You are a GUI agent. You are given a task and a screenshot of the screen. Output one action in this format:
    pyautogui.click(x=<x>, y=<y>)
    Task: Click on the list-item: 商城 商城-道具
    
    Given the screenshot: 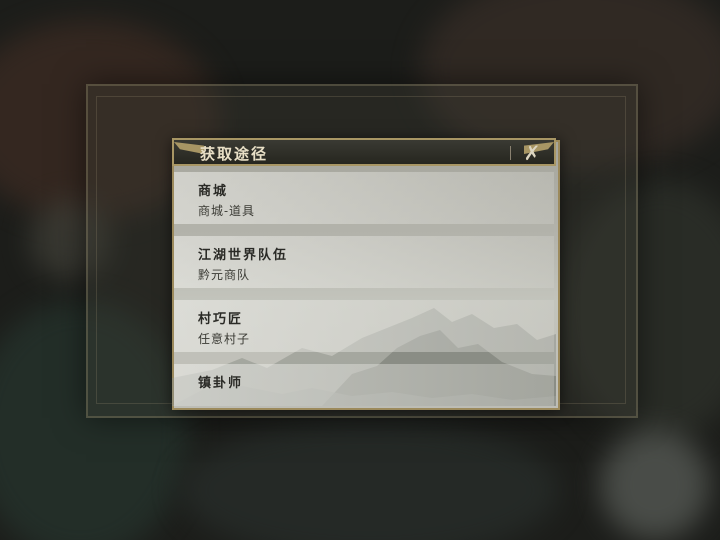 What is the action you would take?
    pyautogui.click(x=364, y=198)
    